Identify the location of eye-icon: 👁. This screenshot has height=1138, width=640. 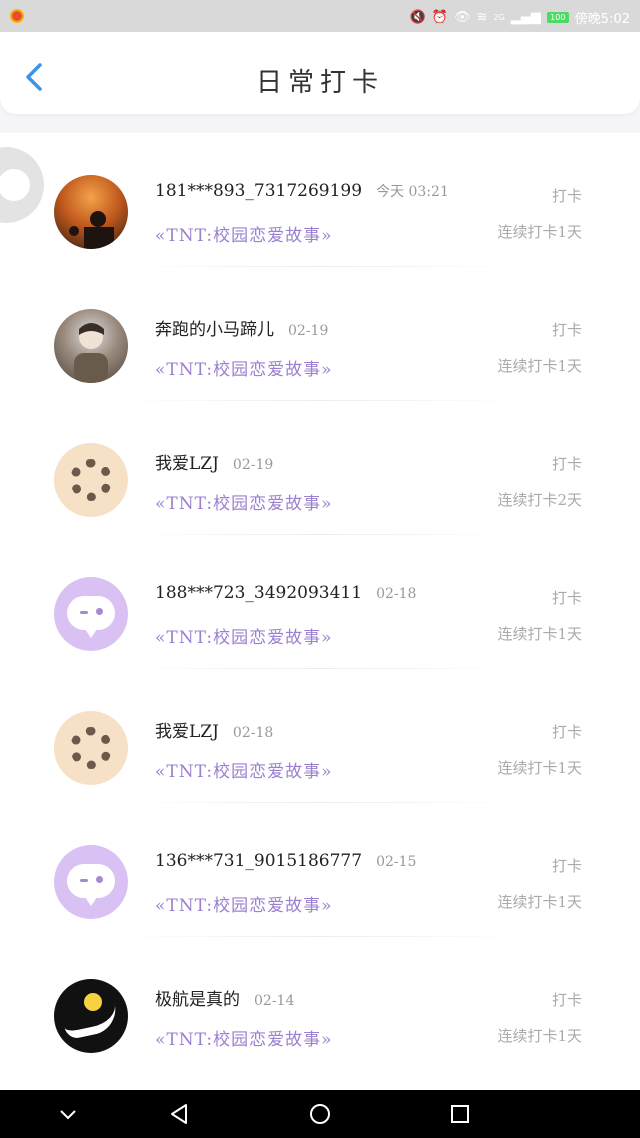
(462, 17).